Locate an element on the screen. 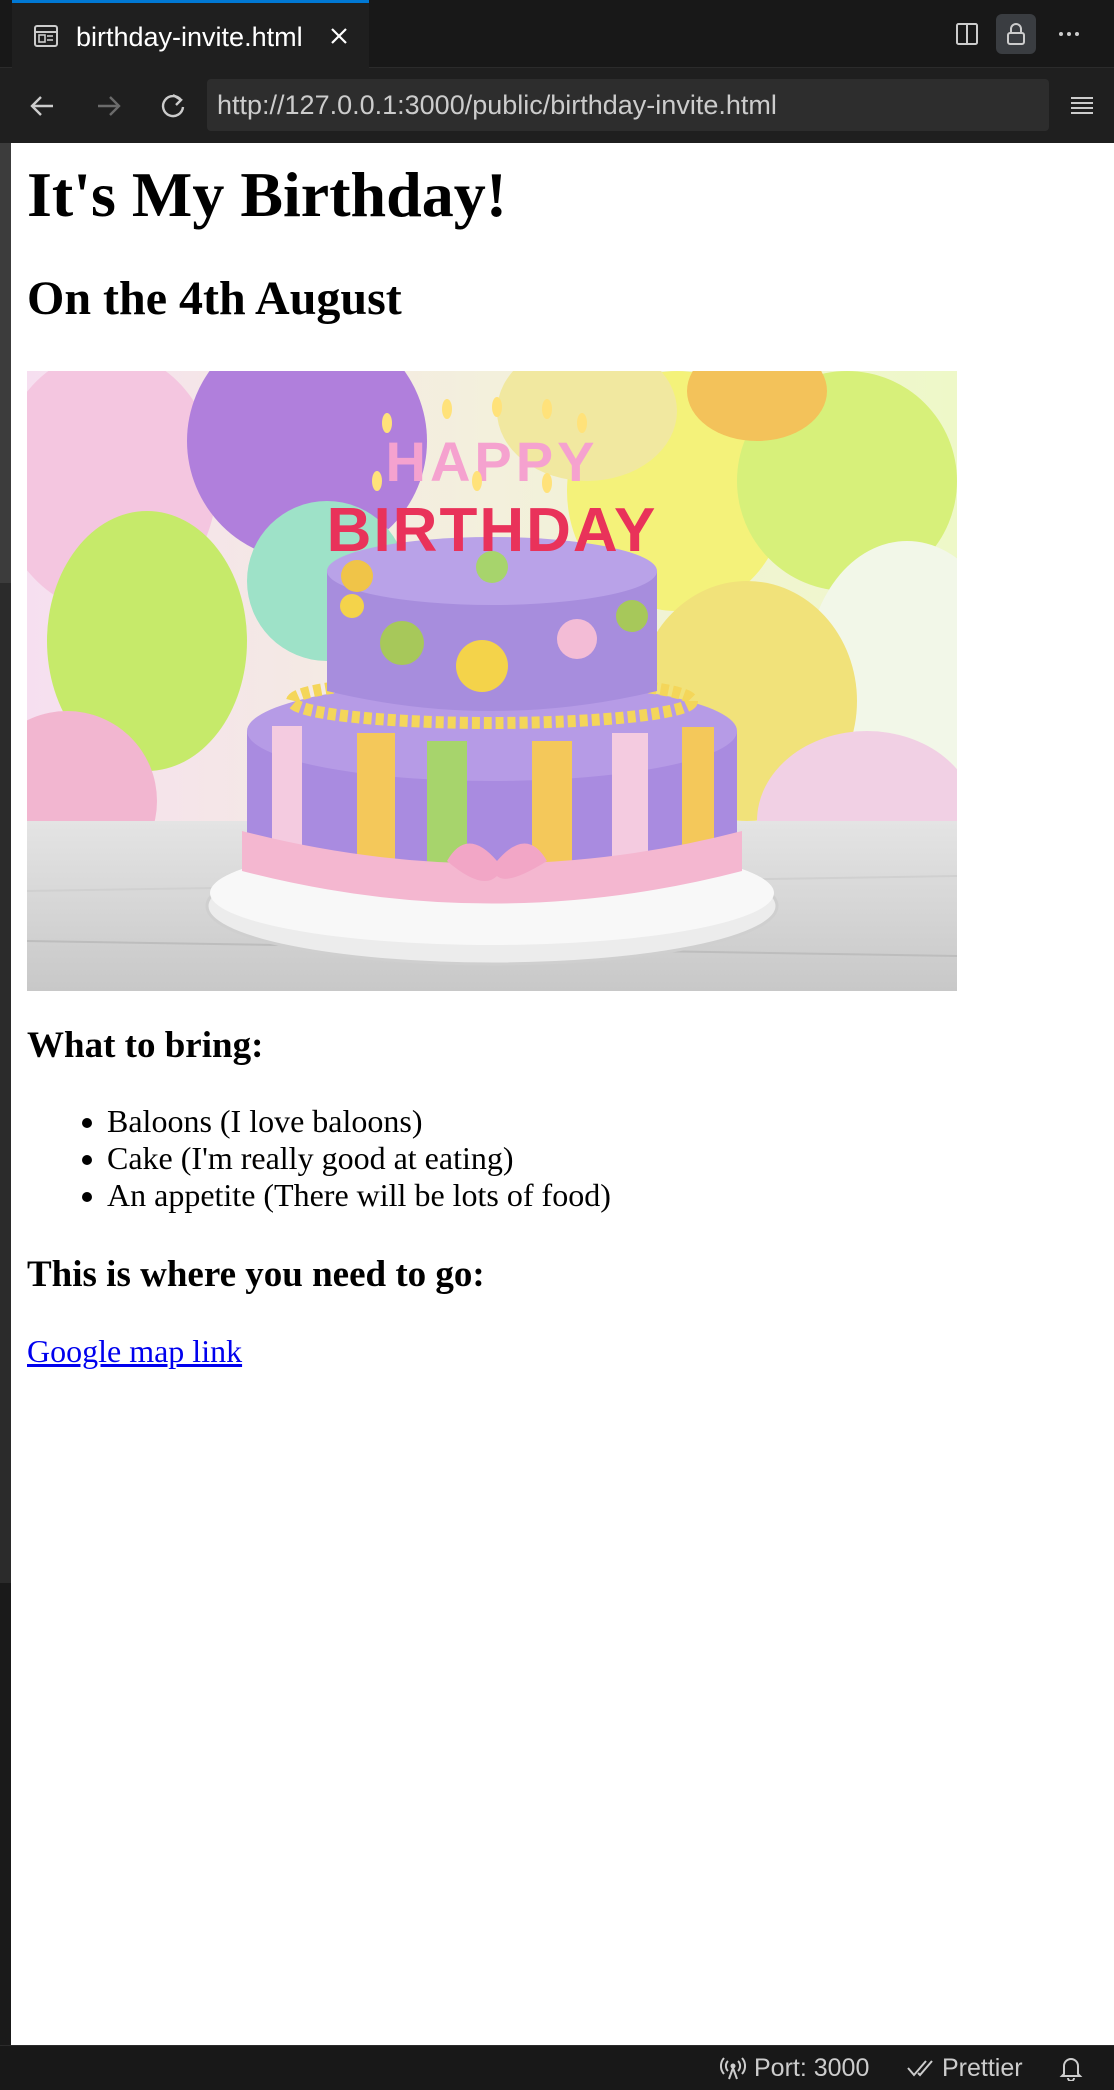  tab-bar: birthday-invite.html is located at coordinates (557, 34).